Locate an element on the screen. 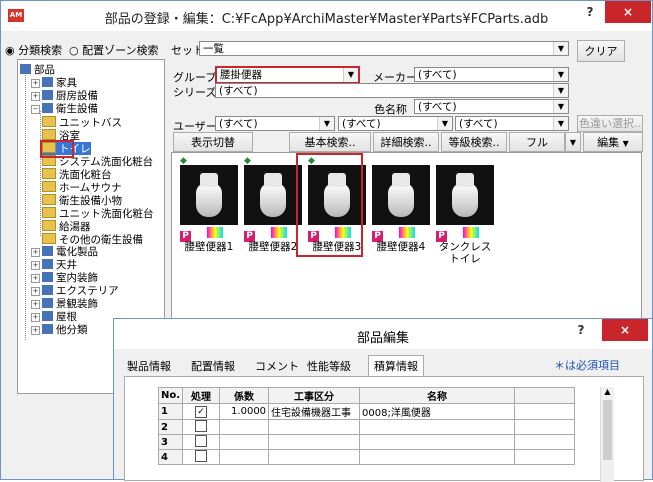 The image size is (653, 482). factor-cell: 1.0000 is located at coordinates (244, 411).